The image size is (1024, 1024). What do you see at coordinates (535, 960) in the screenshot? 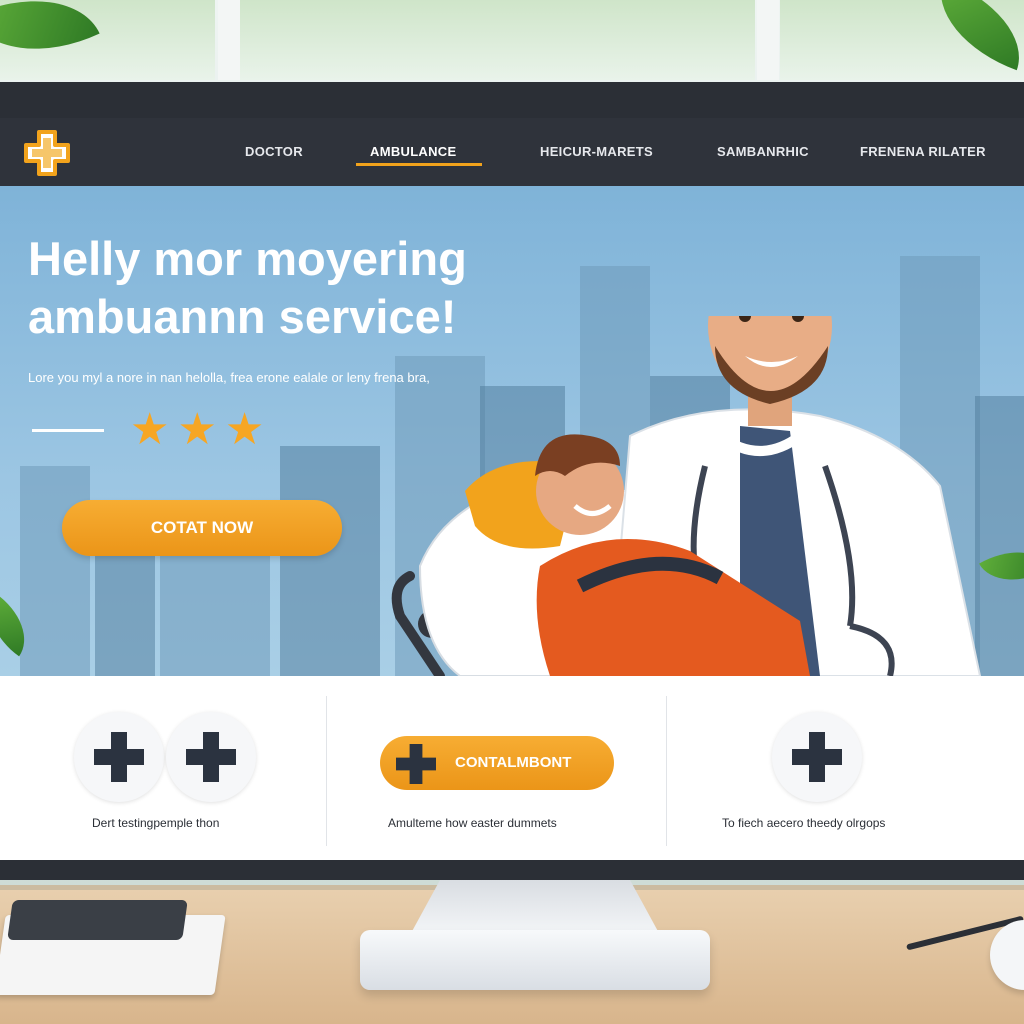
I see `monitor-stand-base` at bounding box center [535, 960].